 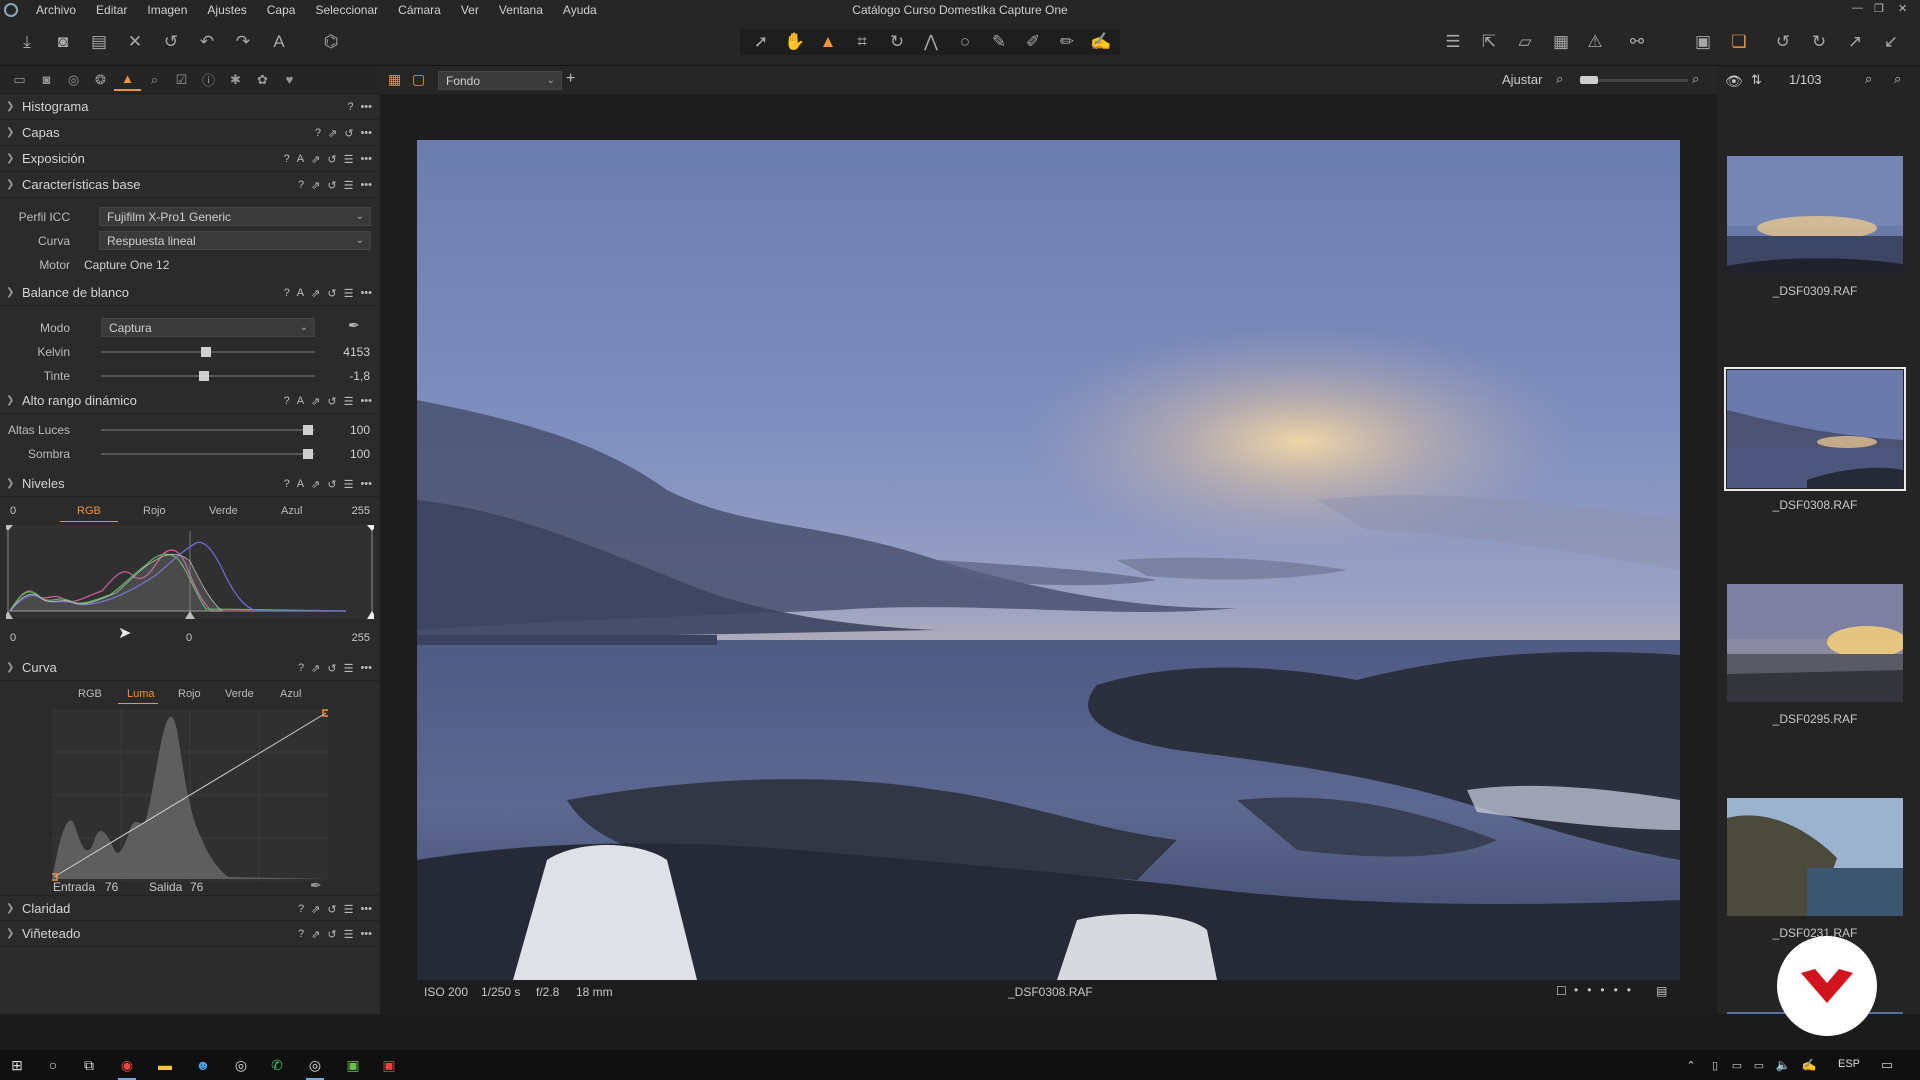 What do you see at coordinates (1522, 79) in the screenshot?
I see `fit-label: Ajustar` at bounding box center [1522, 79].